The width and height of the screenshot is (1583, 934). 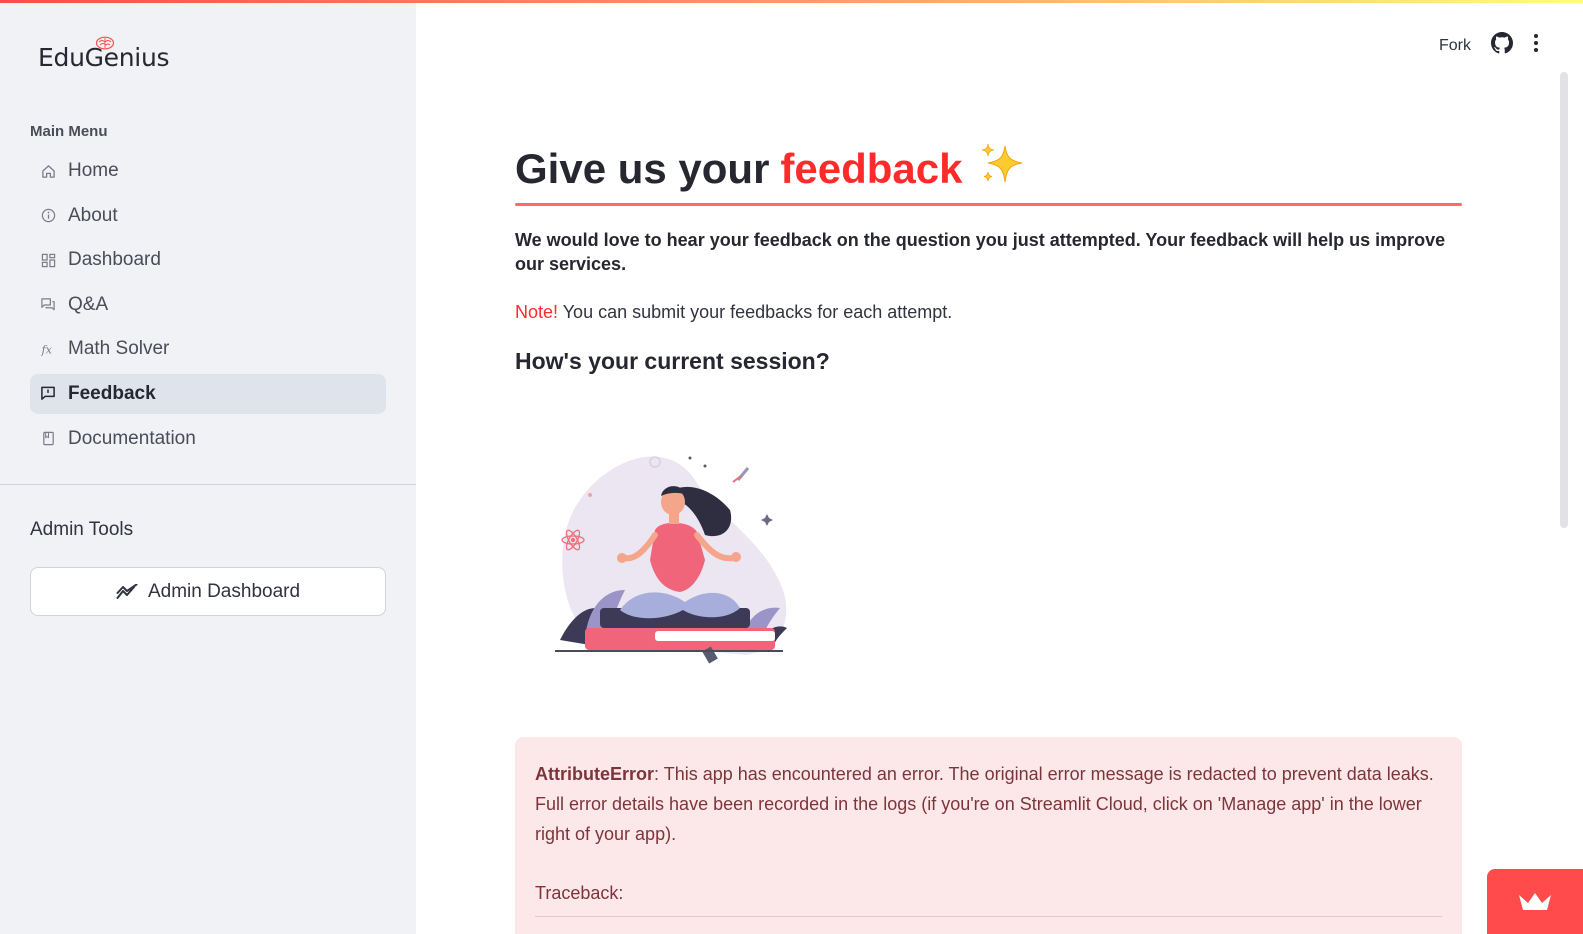 I want to click on dashboard-grid-icon, so click(x=48, y=260).